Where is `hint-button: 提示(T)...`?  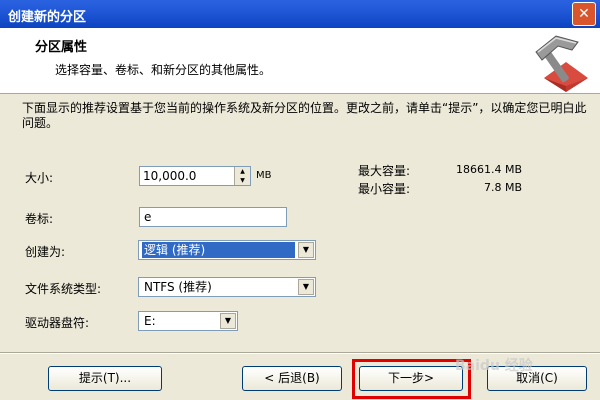 hint-button: 提示(T)... is located at coordinates (105, 378).